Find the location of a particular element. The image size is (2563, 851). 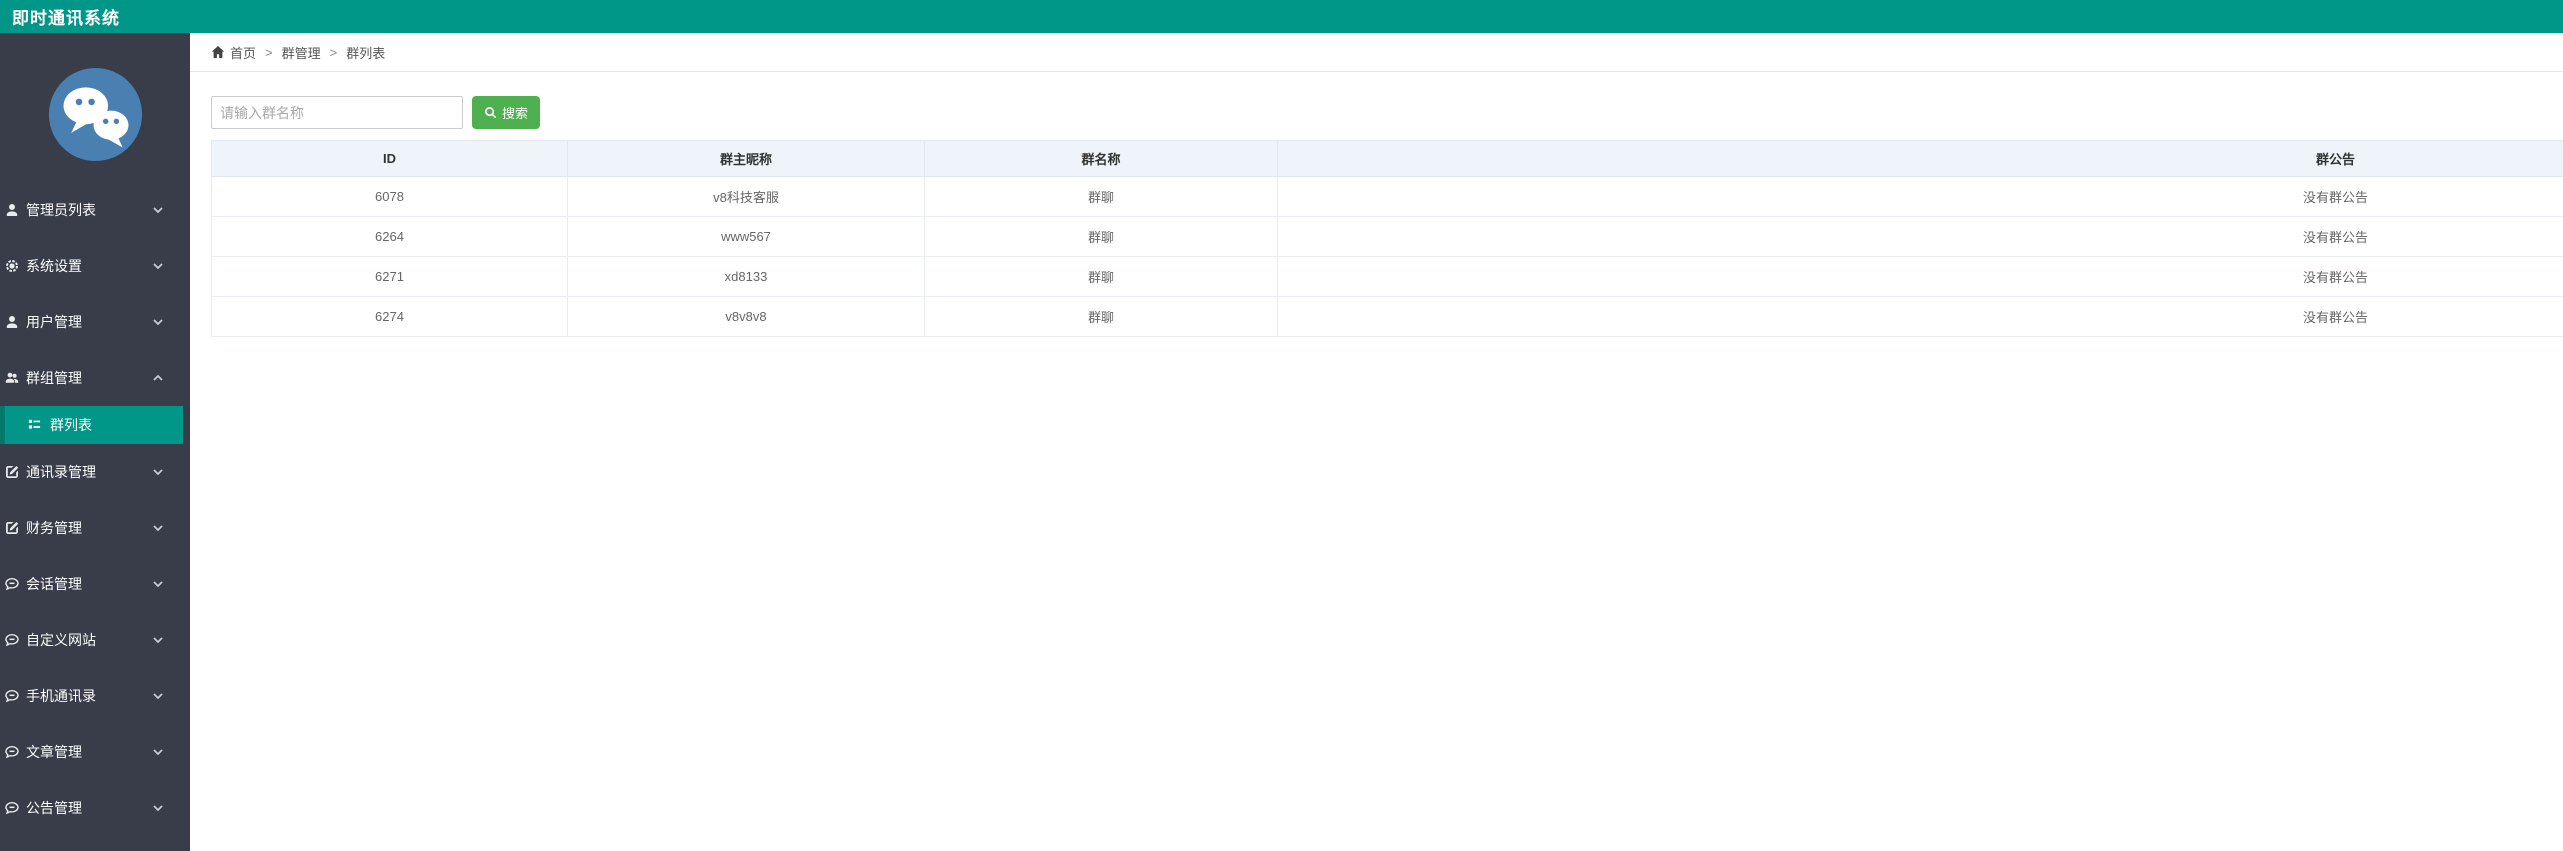

table-row: 6078 v8科技客服 群聊 没有群公告 is located at coordinates (1387, 196).